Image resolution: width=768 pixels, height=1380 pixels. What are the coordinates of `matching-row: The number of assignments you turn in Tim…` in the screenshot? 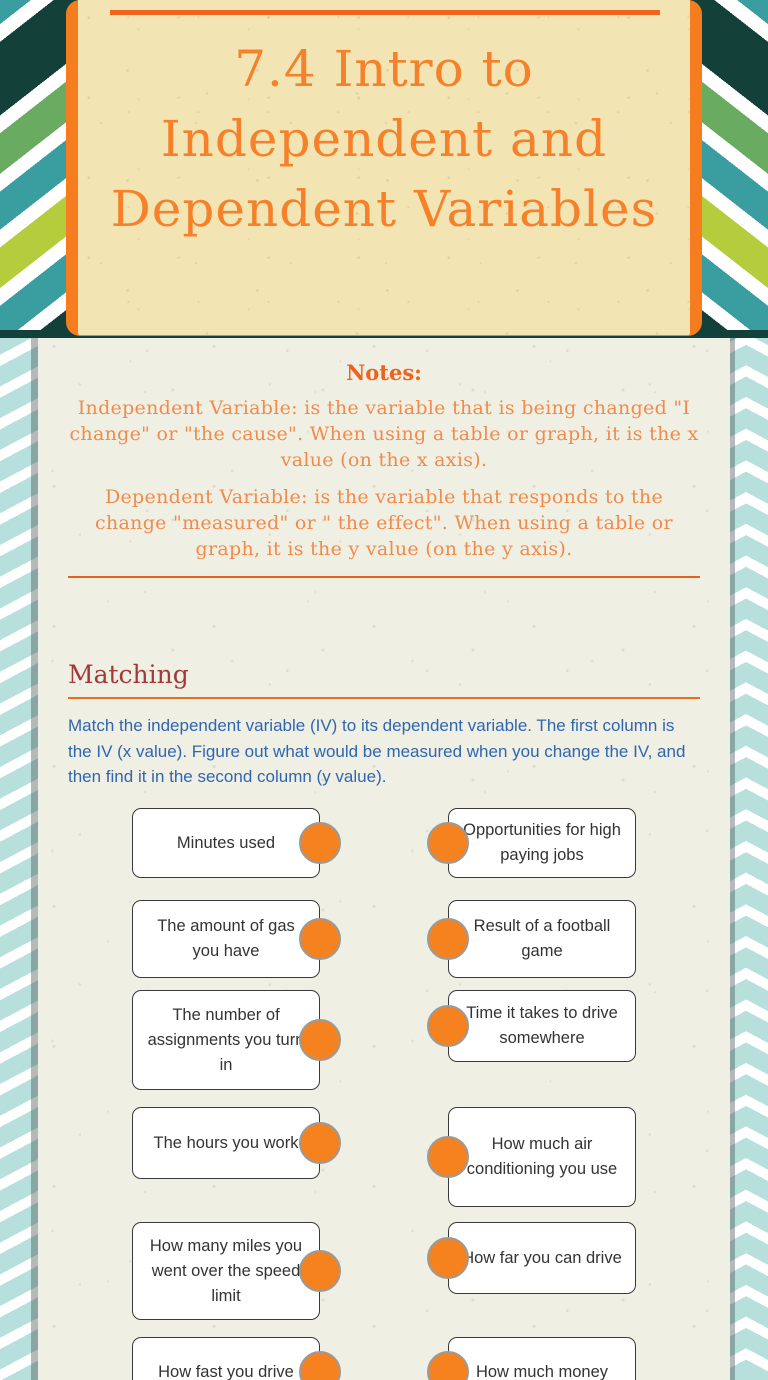 It's located at (384, 1040).